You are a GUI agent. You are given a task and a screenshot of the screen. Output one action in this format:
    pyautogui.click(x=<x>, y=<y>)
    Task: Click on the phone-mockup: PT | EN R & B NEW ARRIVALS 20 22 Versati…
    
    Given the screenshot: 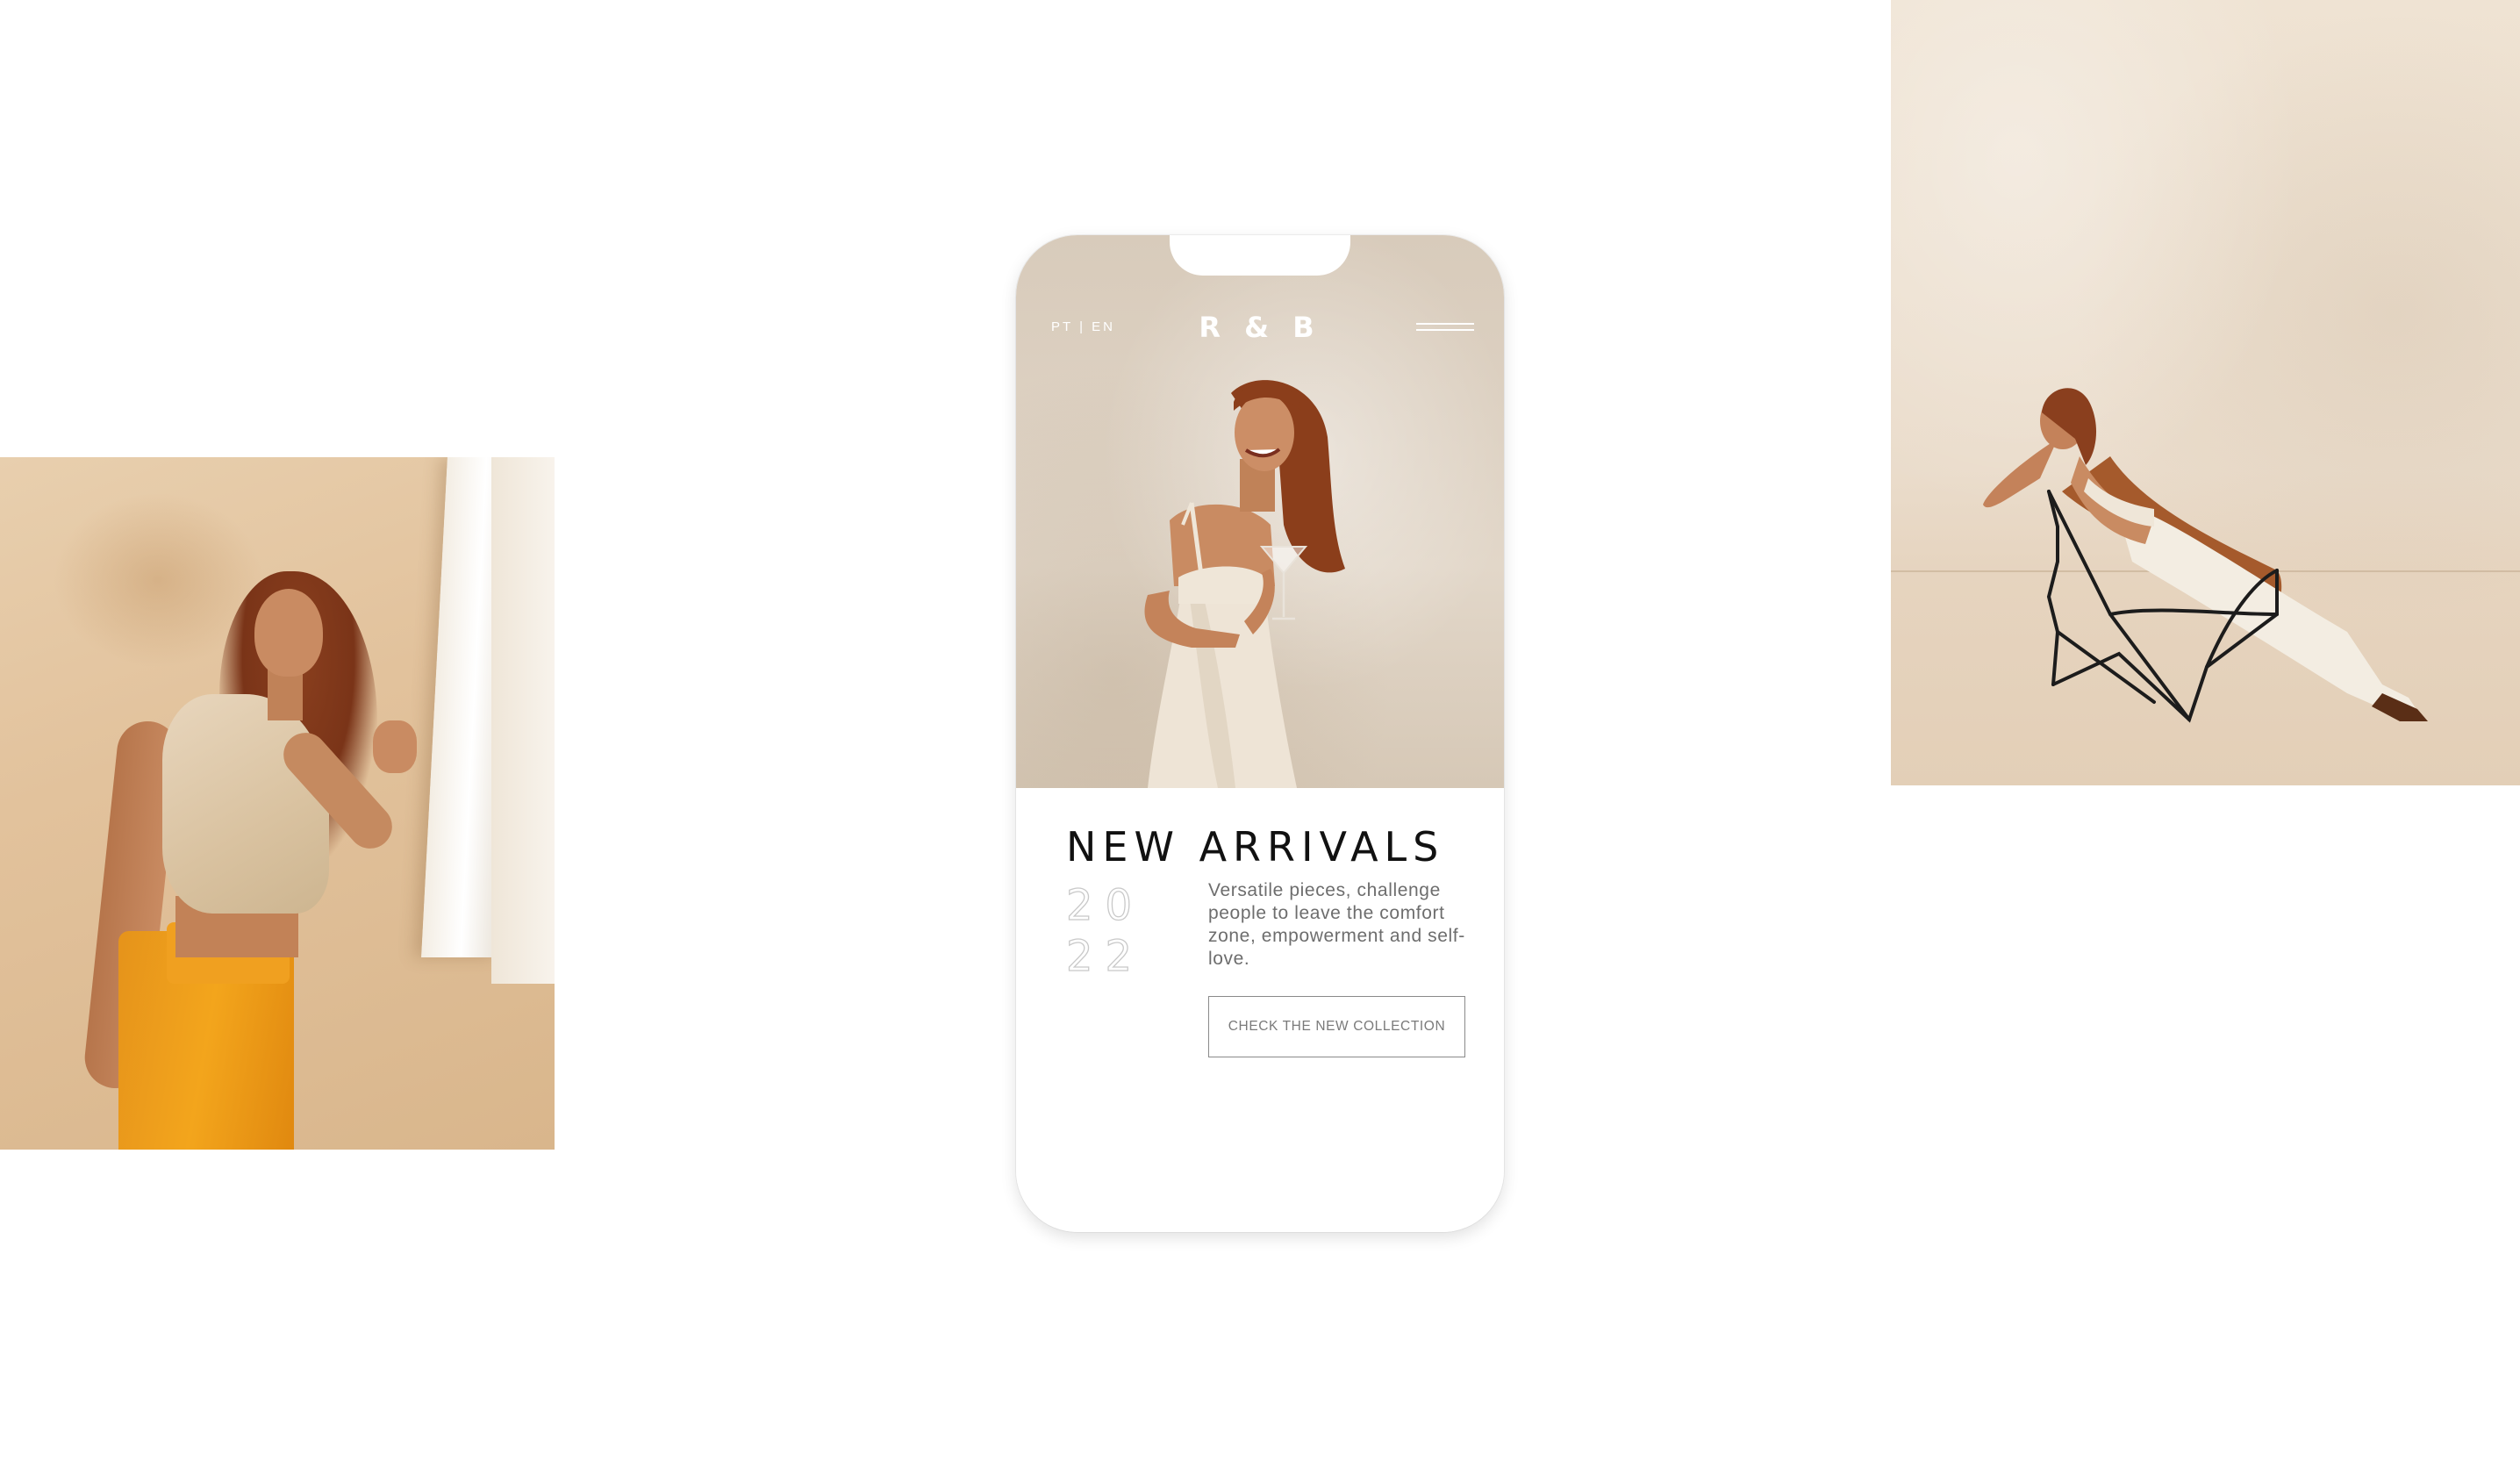 What is the action you would take?
    pyautogui.click(x=1260, y=733)
    